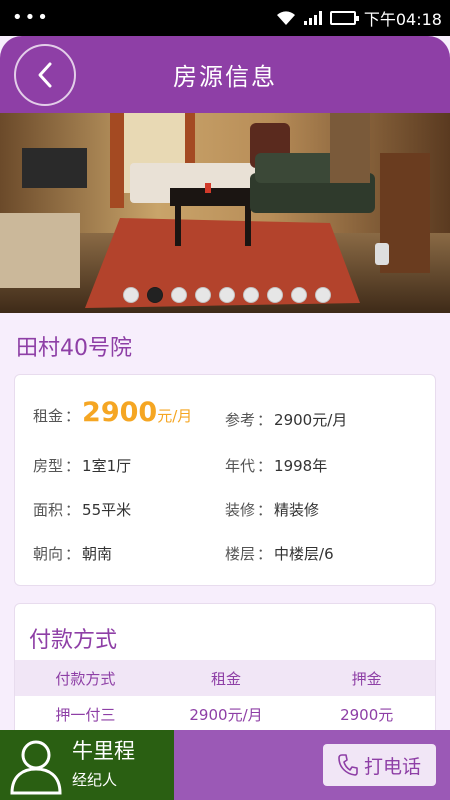 Image resolution: width=450 pixels, height=800 pixels. What do you see at coordinates (402, 19) in the screenshot?
I see `status-time: 下午04:18` at bounding box center [402, 19].